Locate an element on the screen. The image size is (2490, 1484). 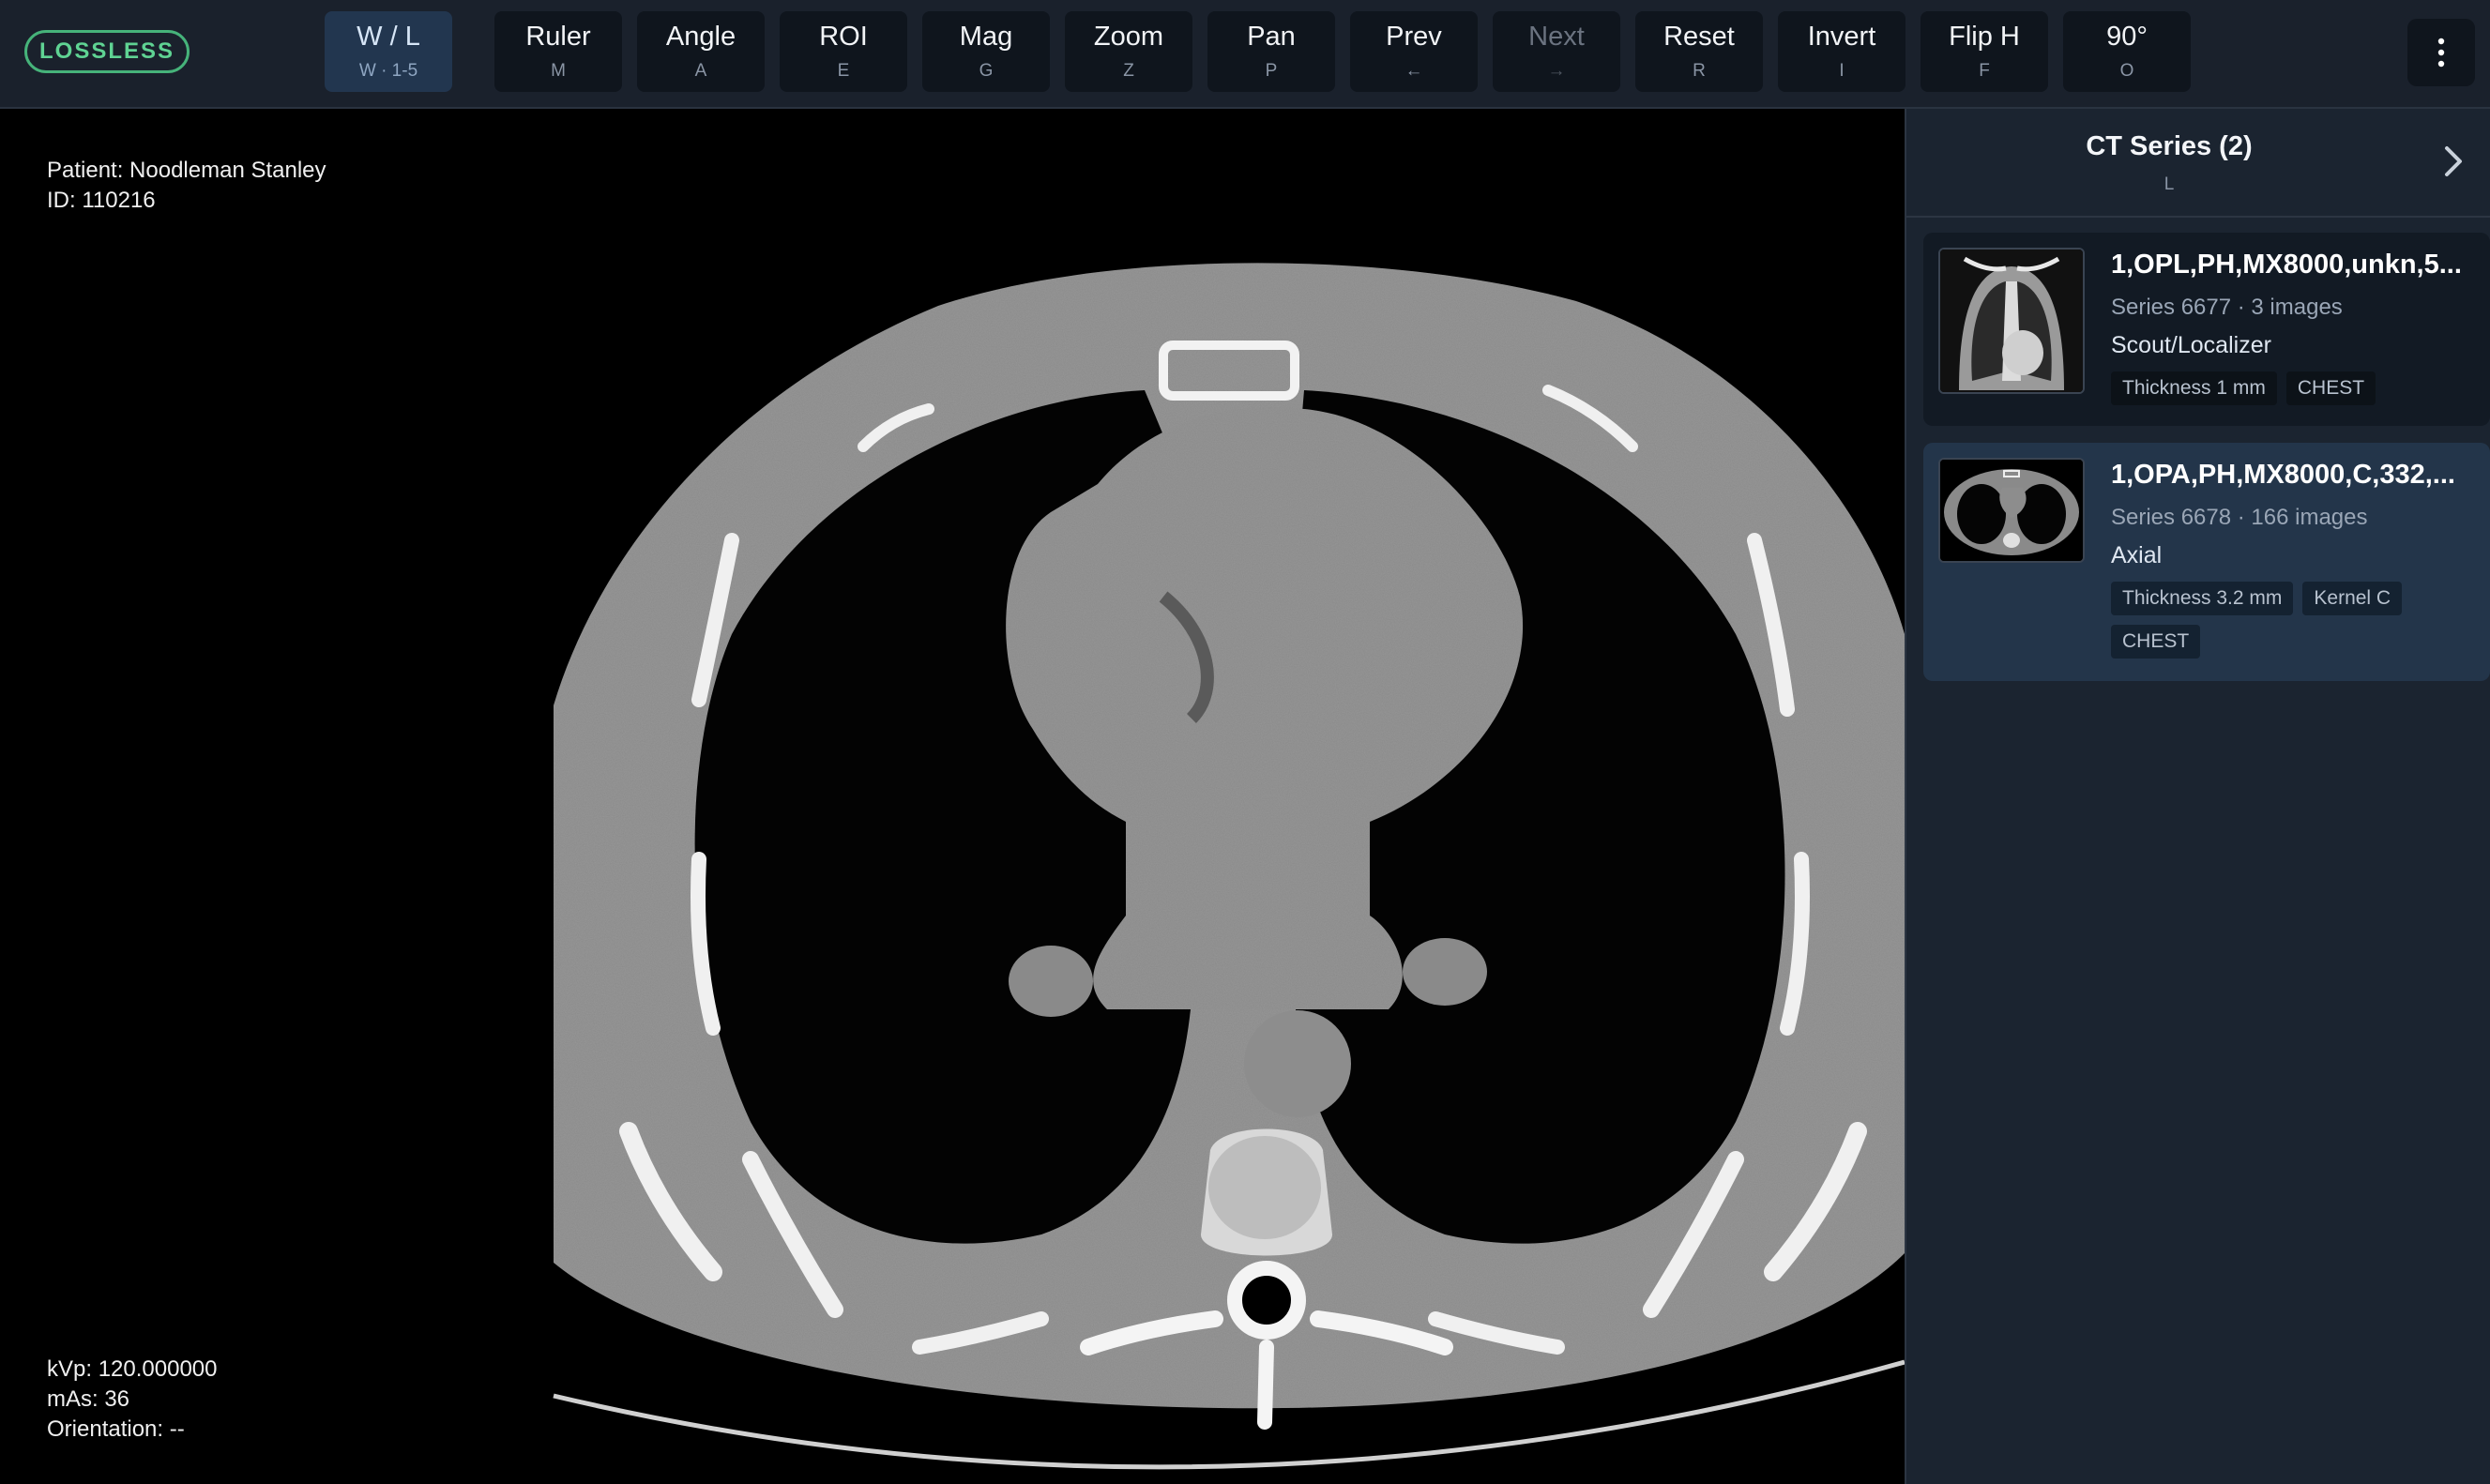
tool-ruler-button: Ruler M is located at coordinates (558, 51).